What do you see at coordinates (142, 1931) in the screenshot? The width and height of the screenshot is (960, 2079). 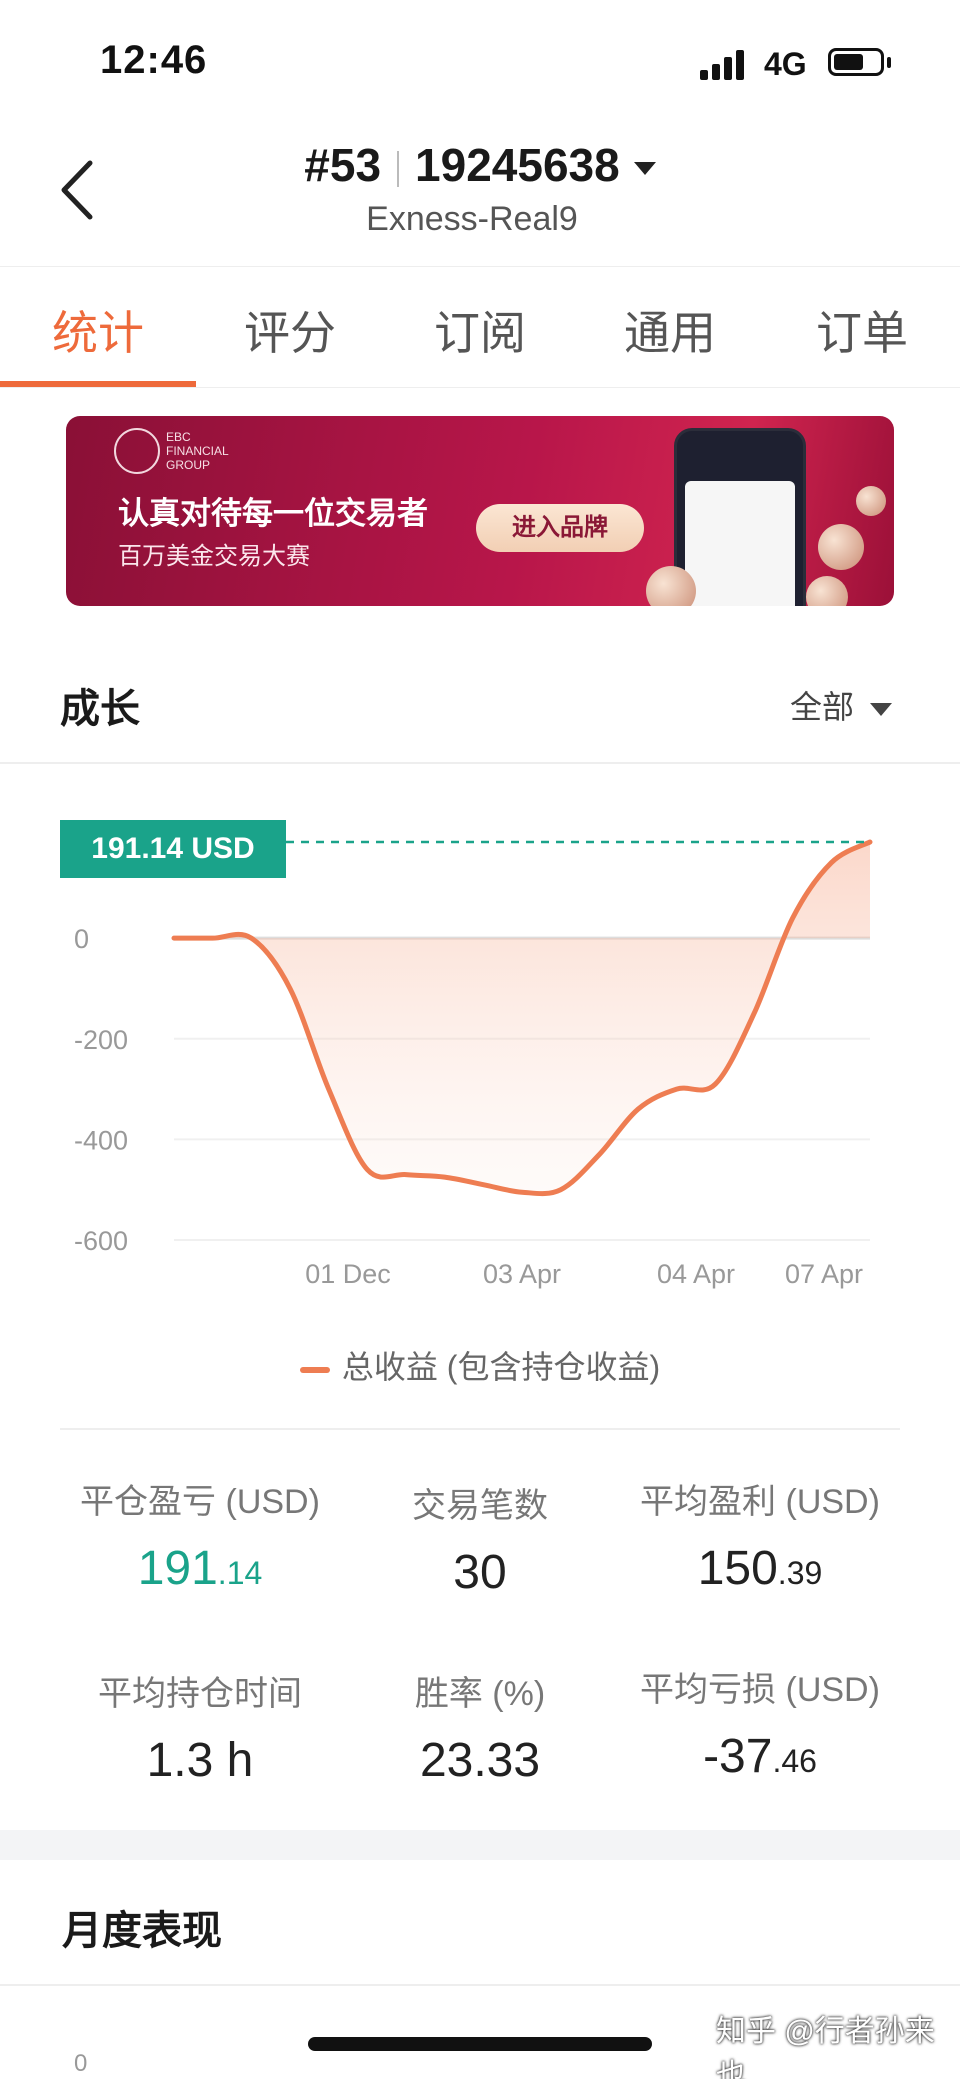 I see `monthly-title: 月度表现` at bounding box center [142, 1931].